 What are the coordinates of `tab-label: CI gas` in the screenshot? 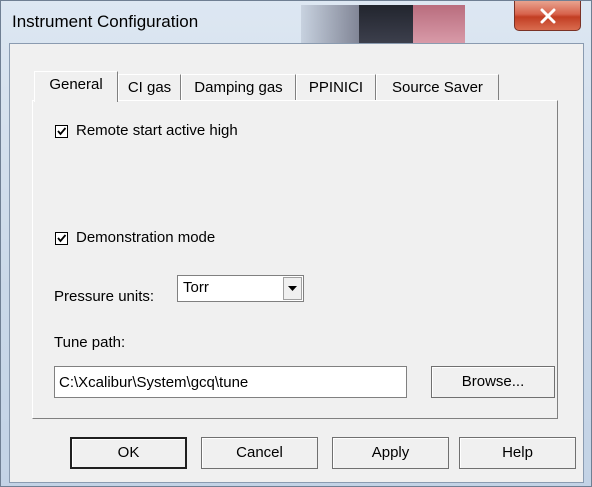 It's located at (149, 87).